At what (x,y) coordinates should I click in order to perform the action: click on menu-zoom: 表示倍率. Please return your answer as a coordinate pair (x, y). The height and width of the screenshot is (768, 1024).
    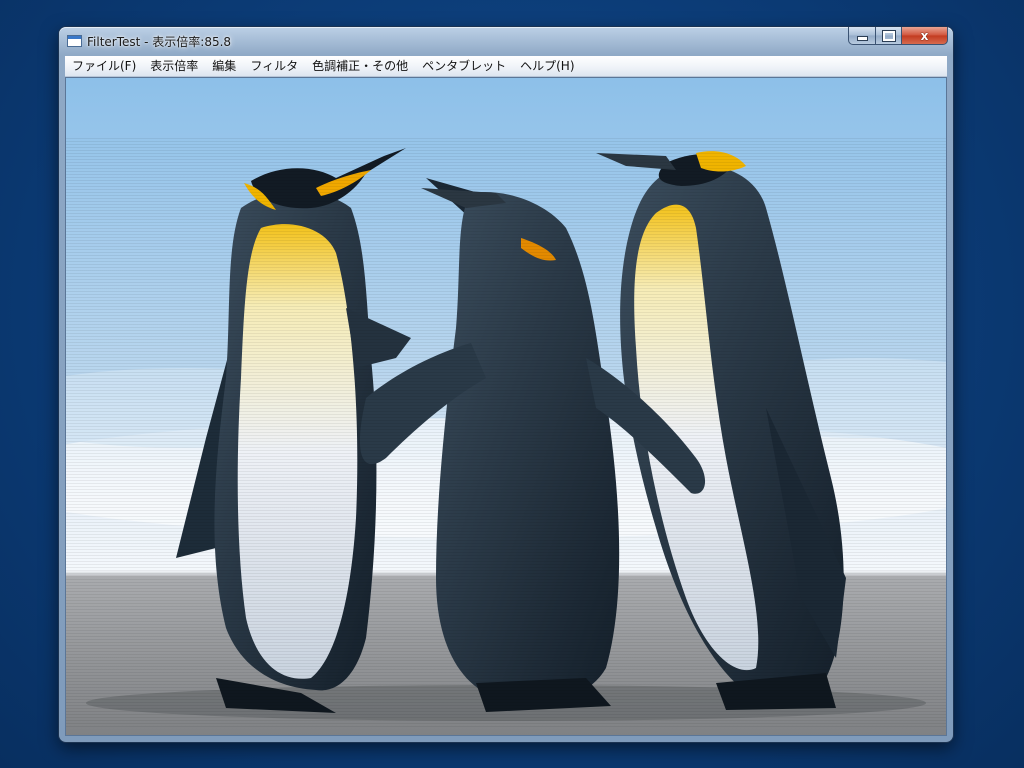
    Looking at the image, I should click on (174, 66).